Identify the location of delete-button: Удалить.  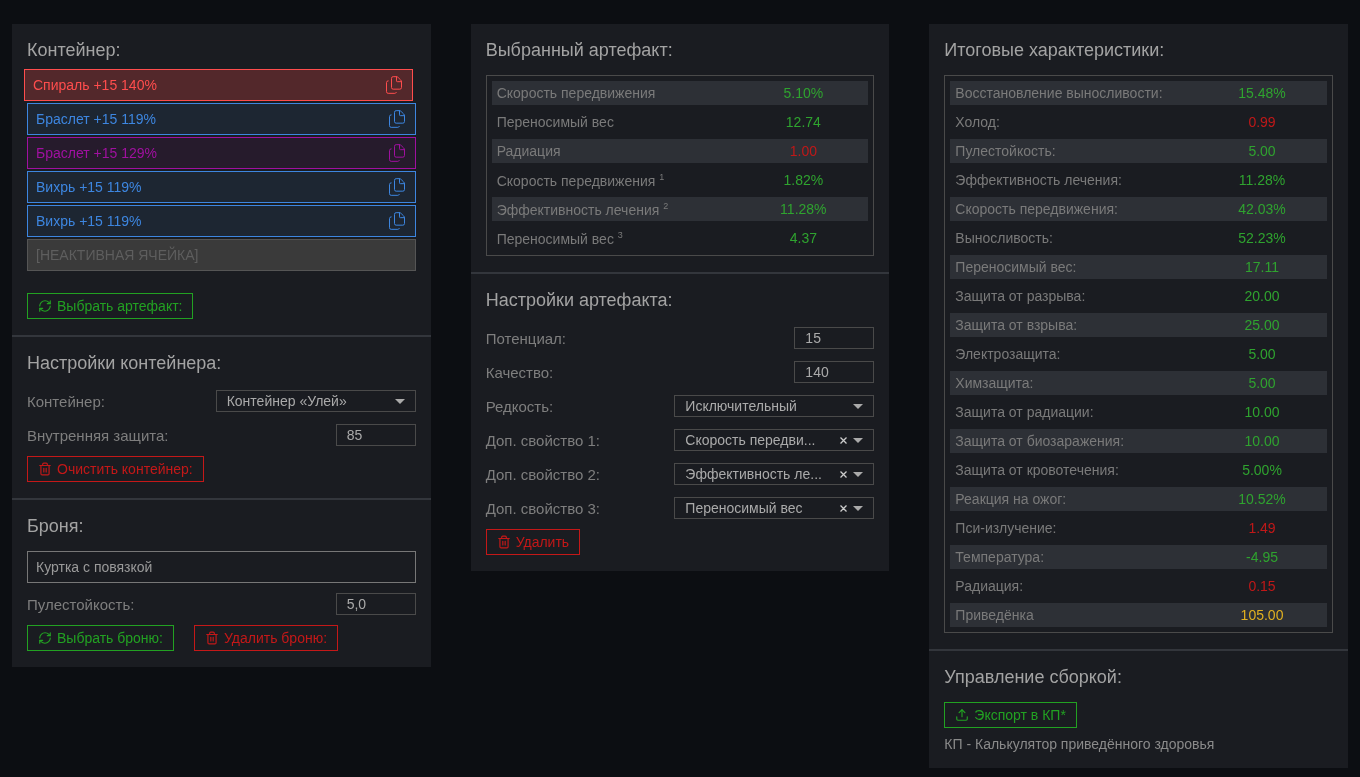
(533, 542).